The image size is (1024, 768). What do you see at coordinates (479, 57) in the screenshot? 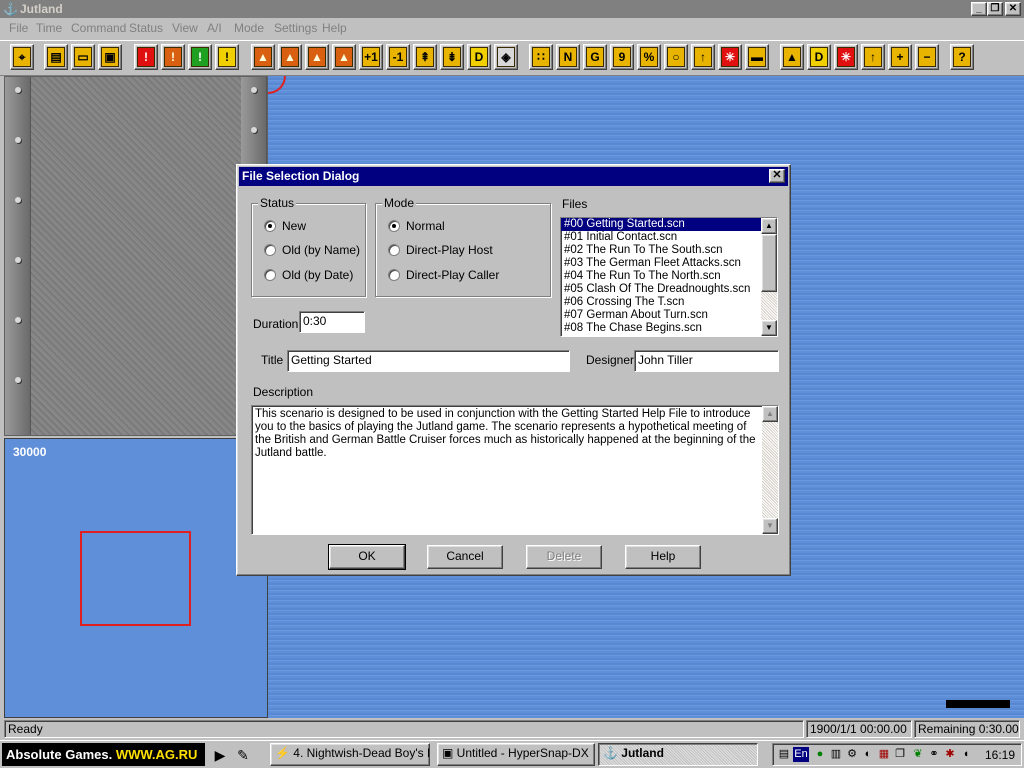
I see `toolbar-button-d: D` at bounding box center [479, 57].